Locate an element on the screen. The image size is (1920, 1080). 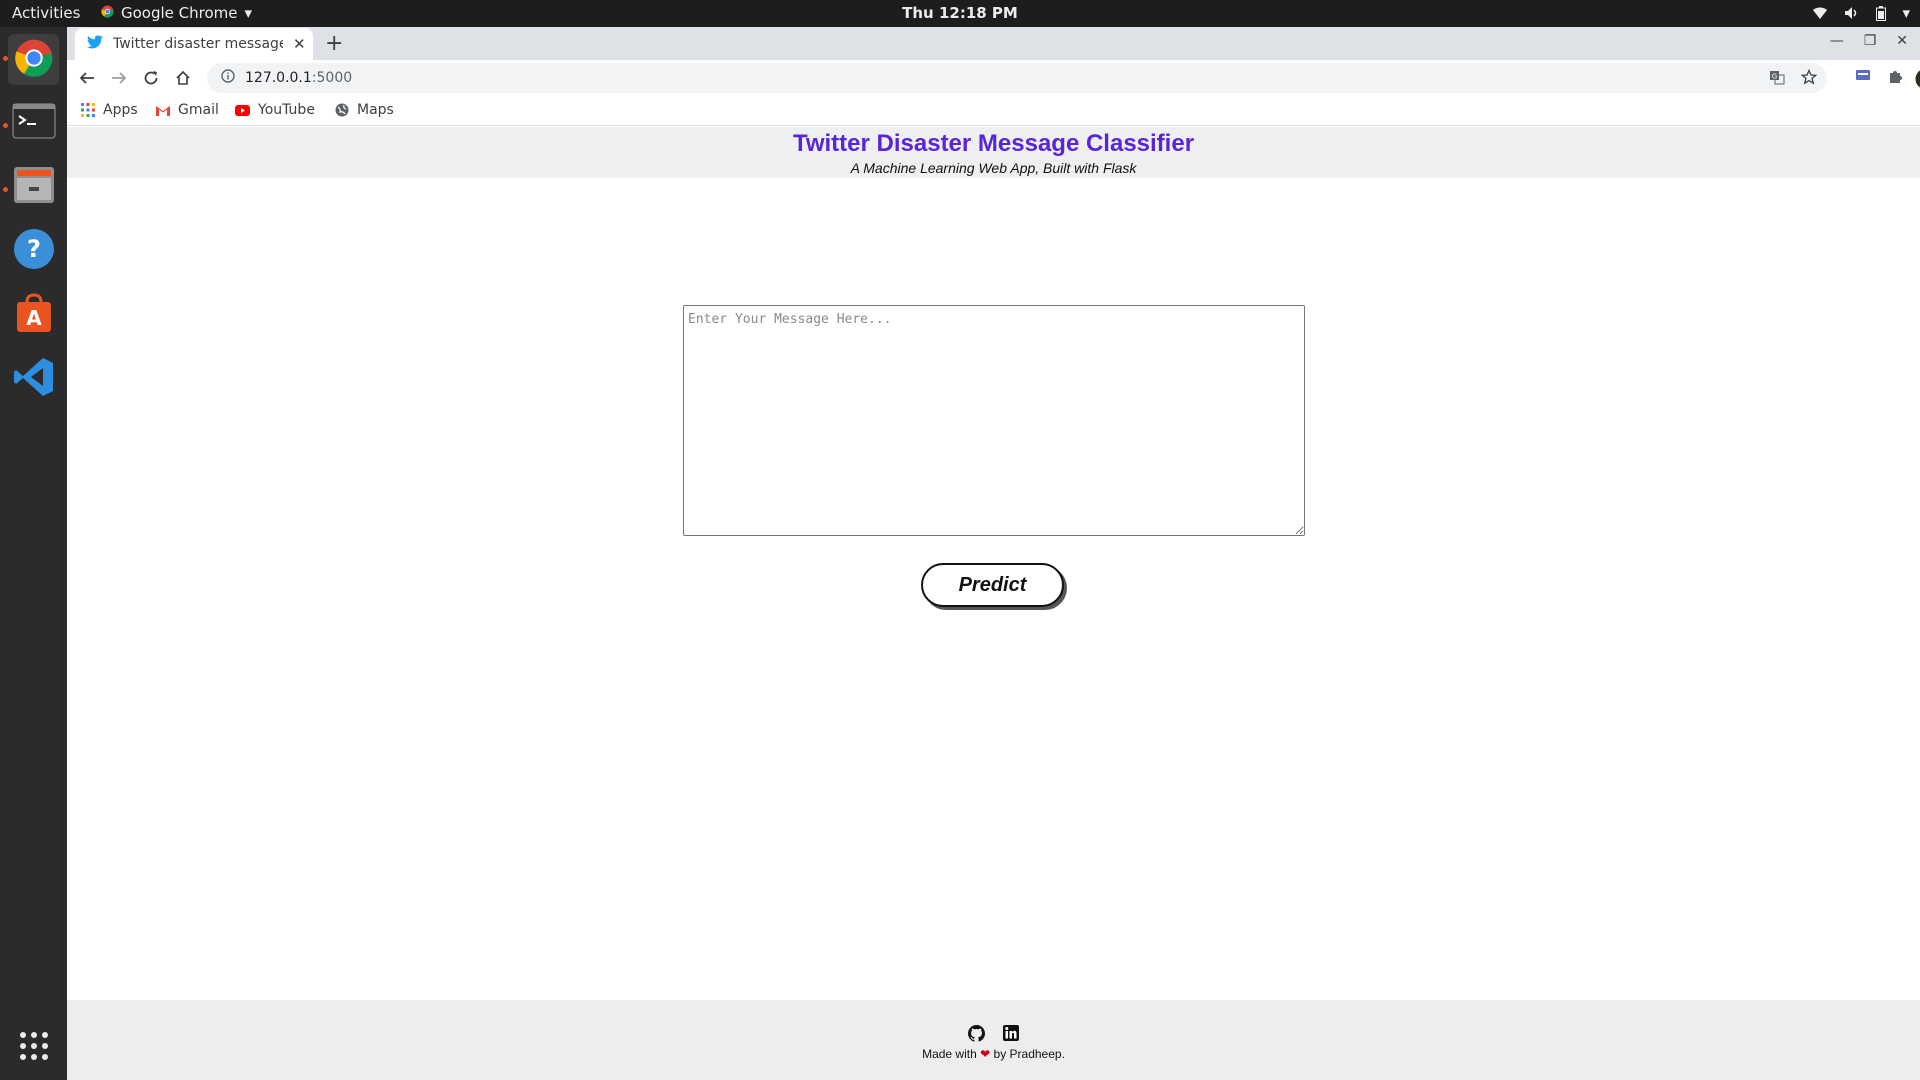
gmail-icon is located at coordinates (163, 110).